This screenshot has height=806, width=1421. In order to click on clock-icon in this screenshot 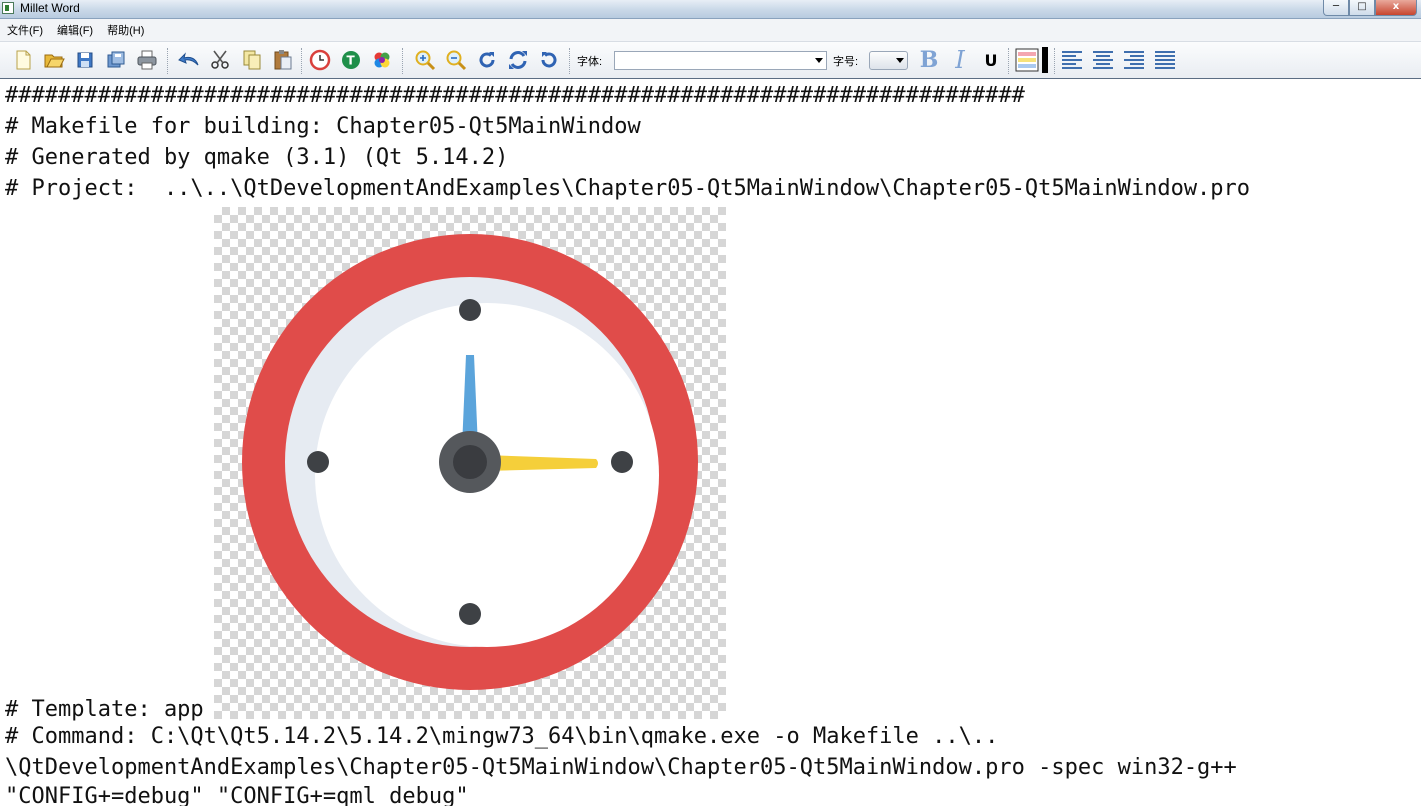, I will do `click(320, 60)`.